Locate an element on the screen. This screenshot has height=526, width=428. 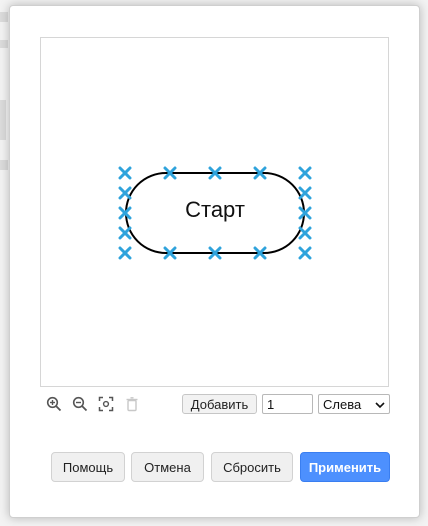
add-point-button: Добавить is located at coordinates (219, 404).